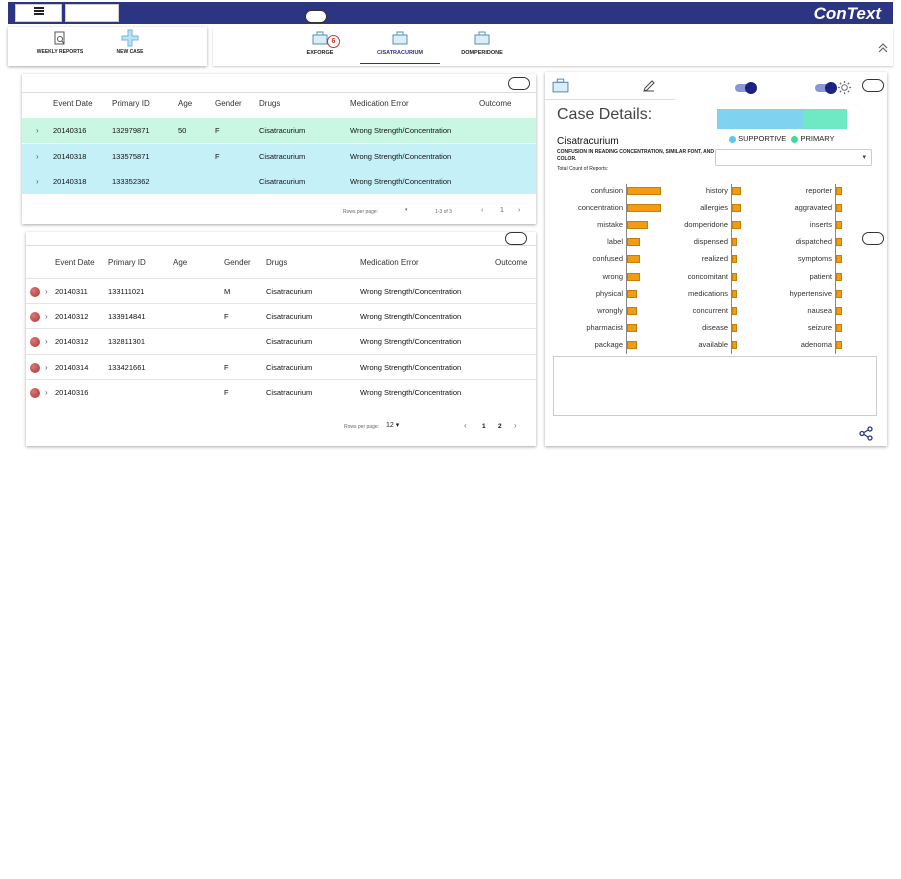 The height and width of the screenshot is (879, 901). What do you see at coordinates (130, 52) in the screenshot?
I see `new-case-label: NEW CASE` at bounding box center [130, 52].